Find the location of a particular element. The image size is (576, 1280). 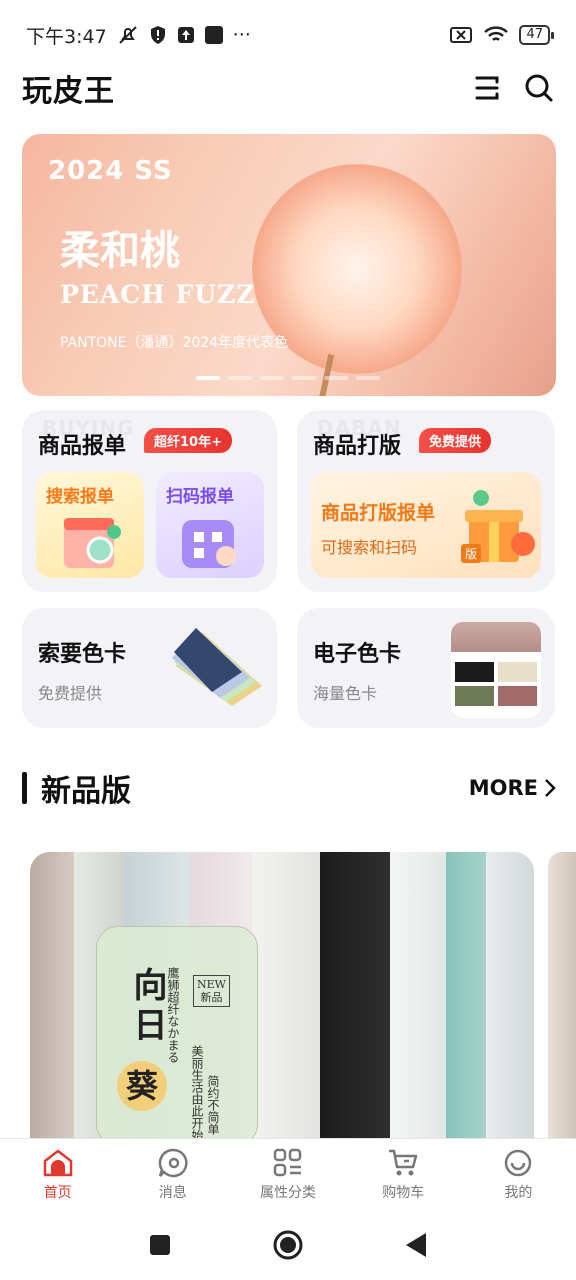

e-color-card: 电子色卡 海量色卡 is located at coordinates (426, 668).